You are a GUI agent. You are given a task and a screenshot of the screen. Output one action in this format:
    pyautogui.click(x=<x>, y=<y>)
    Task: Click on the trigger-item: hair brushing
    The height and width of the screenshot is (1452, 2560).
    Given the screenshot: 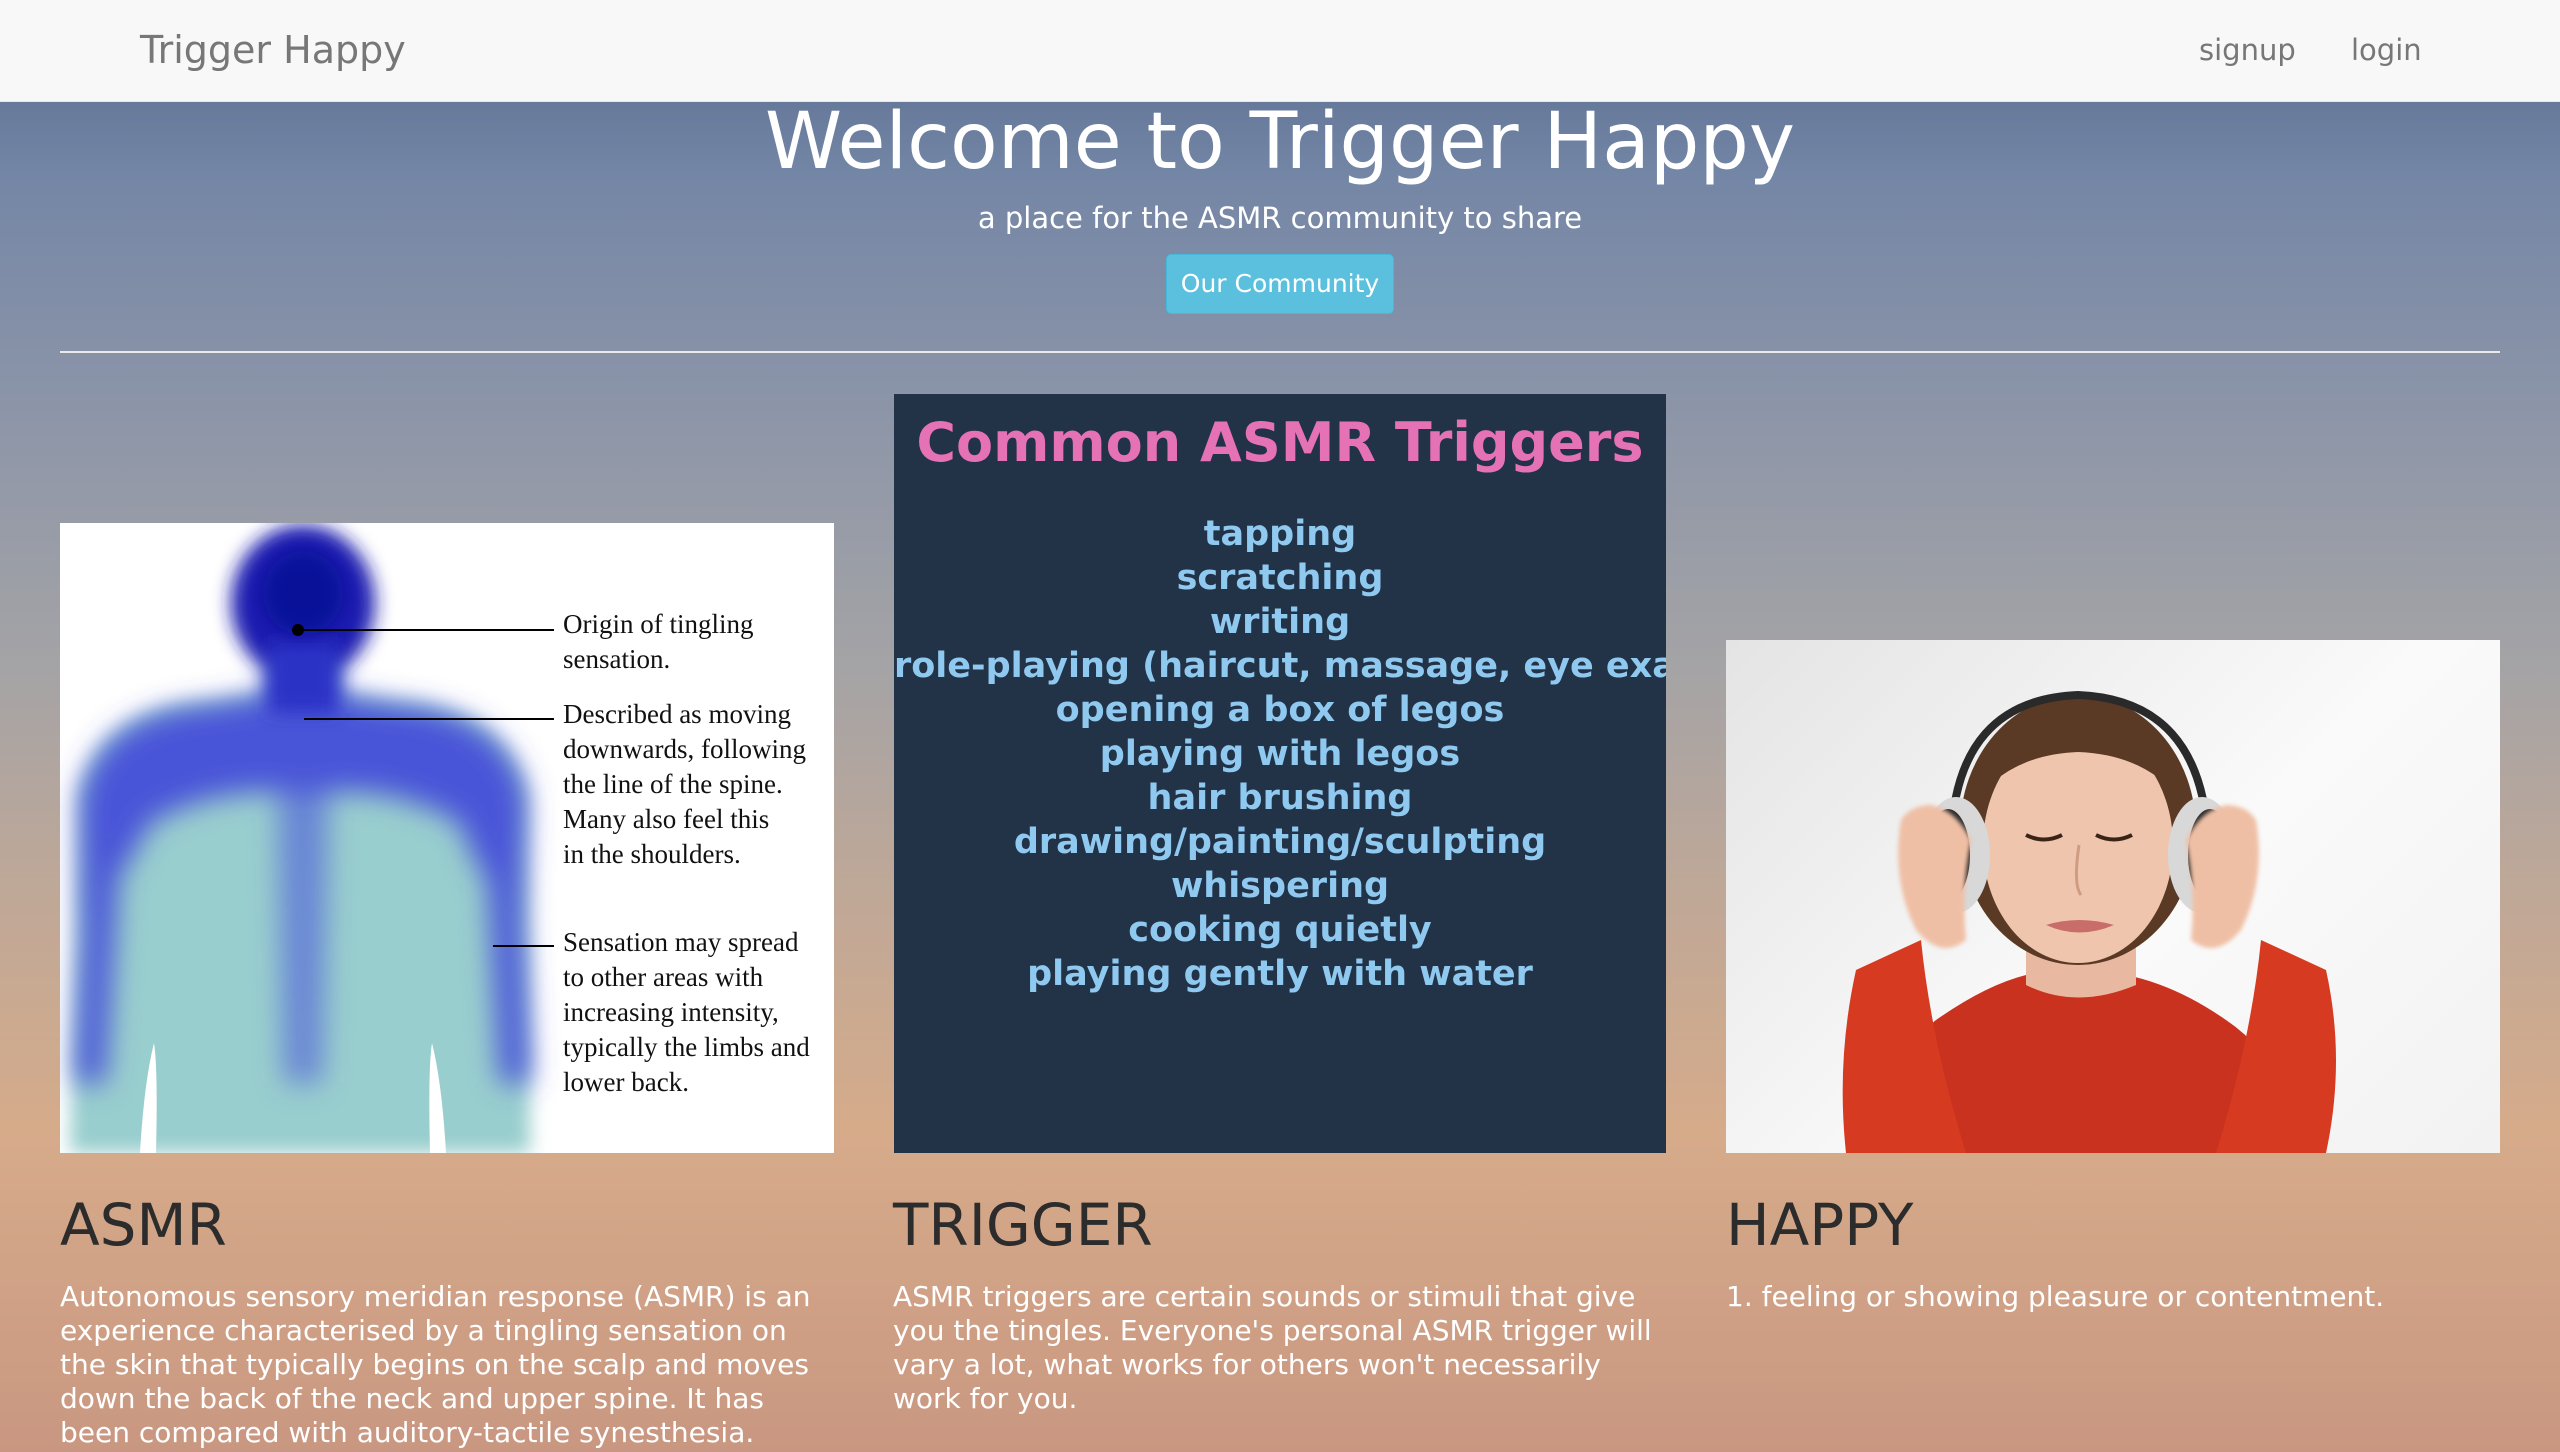 What is the action you would take?
    pyautogui.click(x=1280, y=798)
    